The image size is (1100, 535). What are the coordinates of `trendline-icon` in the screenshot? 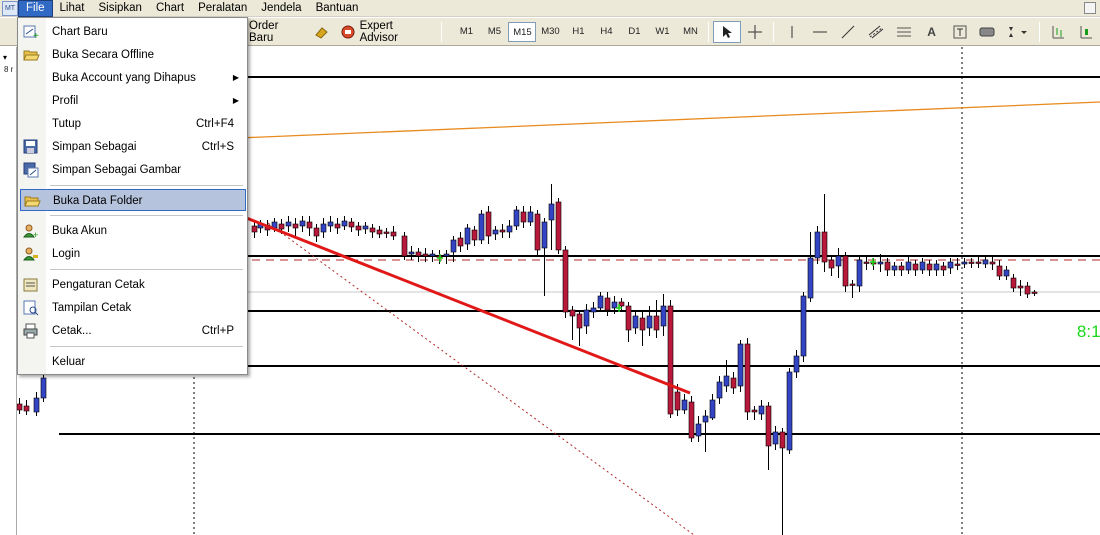 It's located at (848, 31).